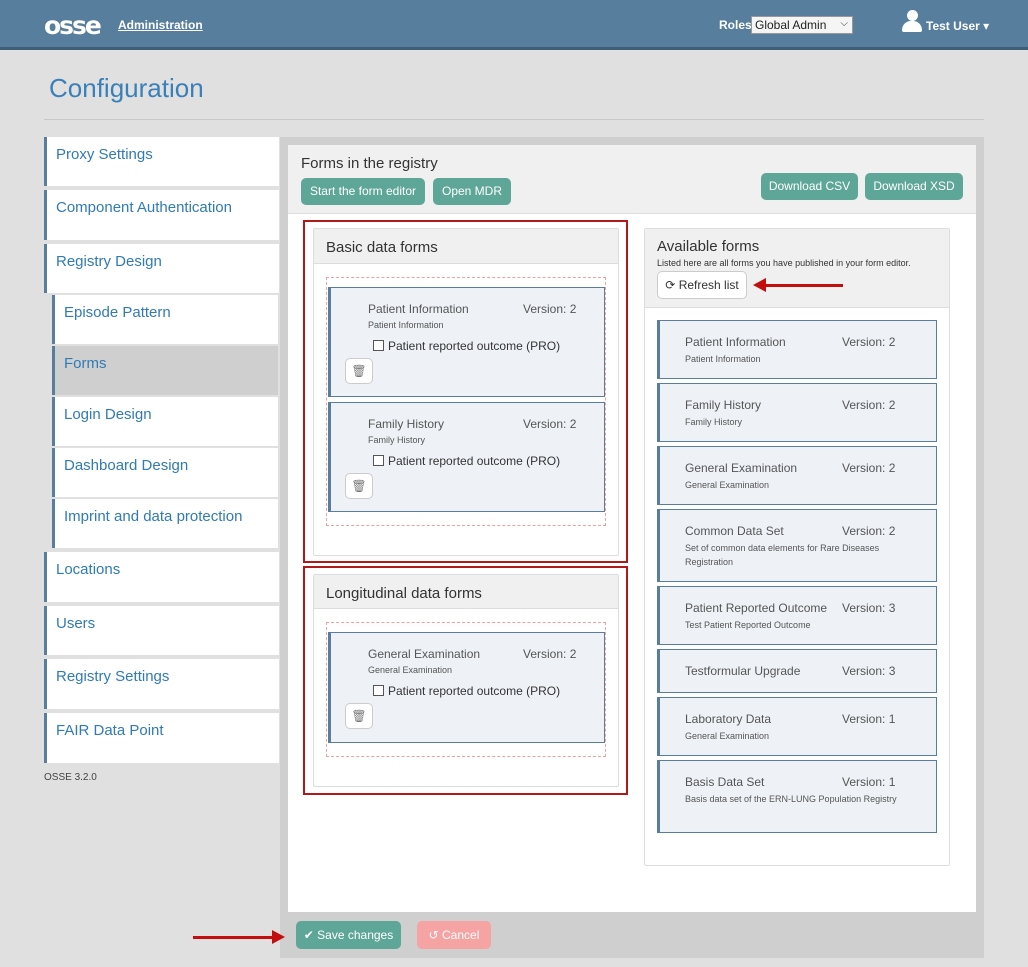 This screenshot has height=967, width=1028. What do you see at coordinates (670, 285) in the screenshot?
I see `refresh-icon: ⟳` at bounding box center [670, 285].